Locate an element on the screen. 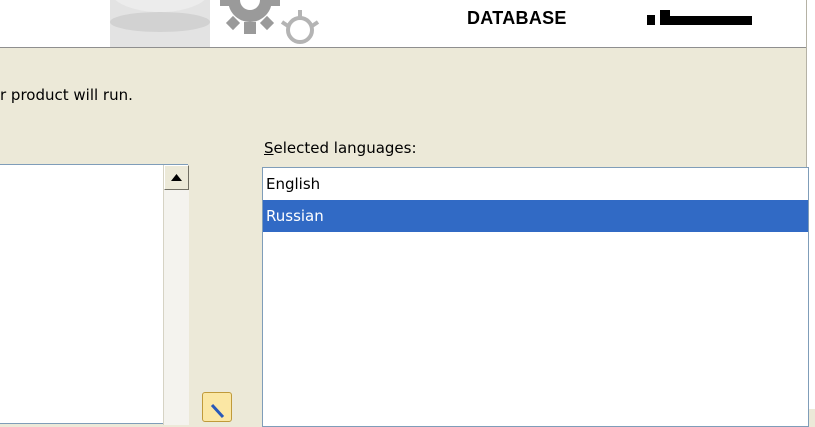 The height and width of the screenshot is (427, 815). small-gear-icon is located at coordinates (300, 27).